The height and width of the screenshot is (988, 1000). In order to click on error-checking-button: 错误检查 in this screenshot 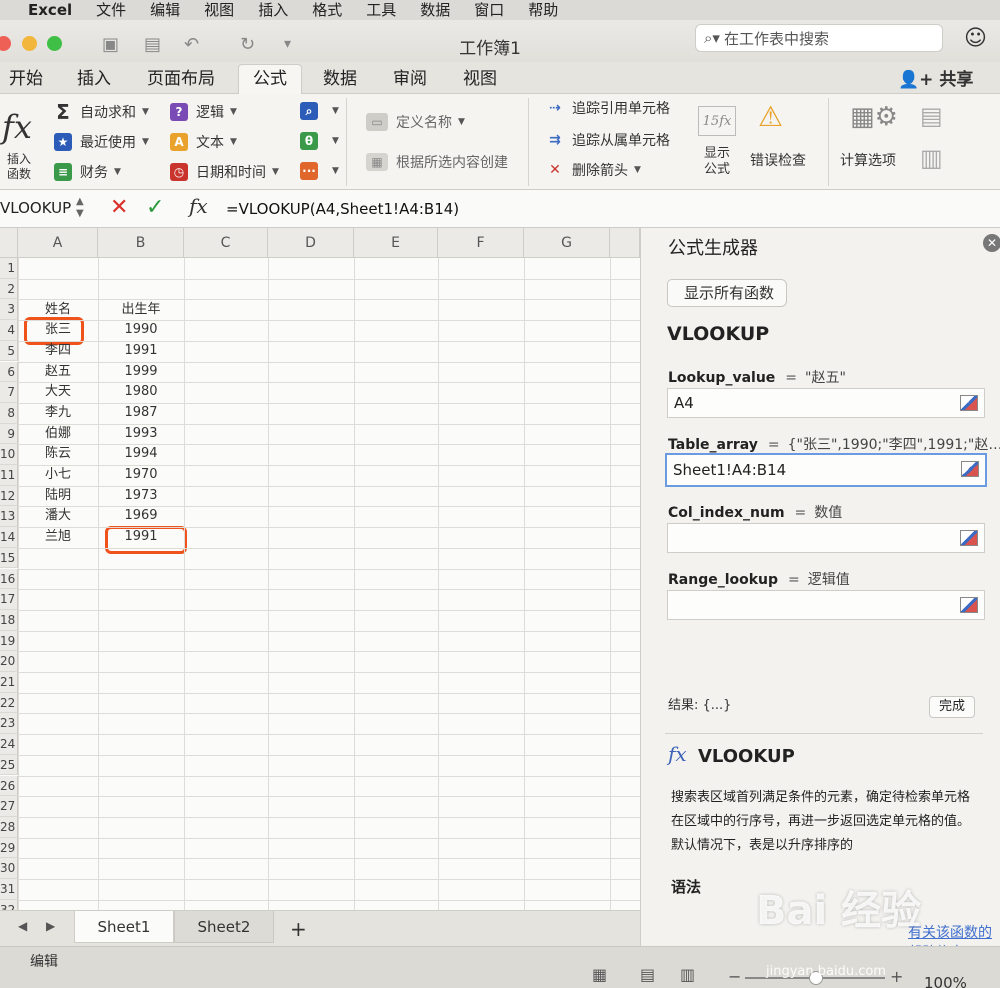, I will do `click(778, 160)`.